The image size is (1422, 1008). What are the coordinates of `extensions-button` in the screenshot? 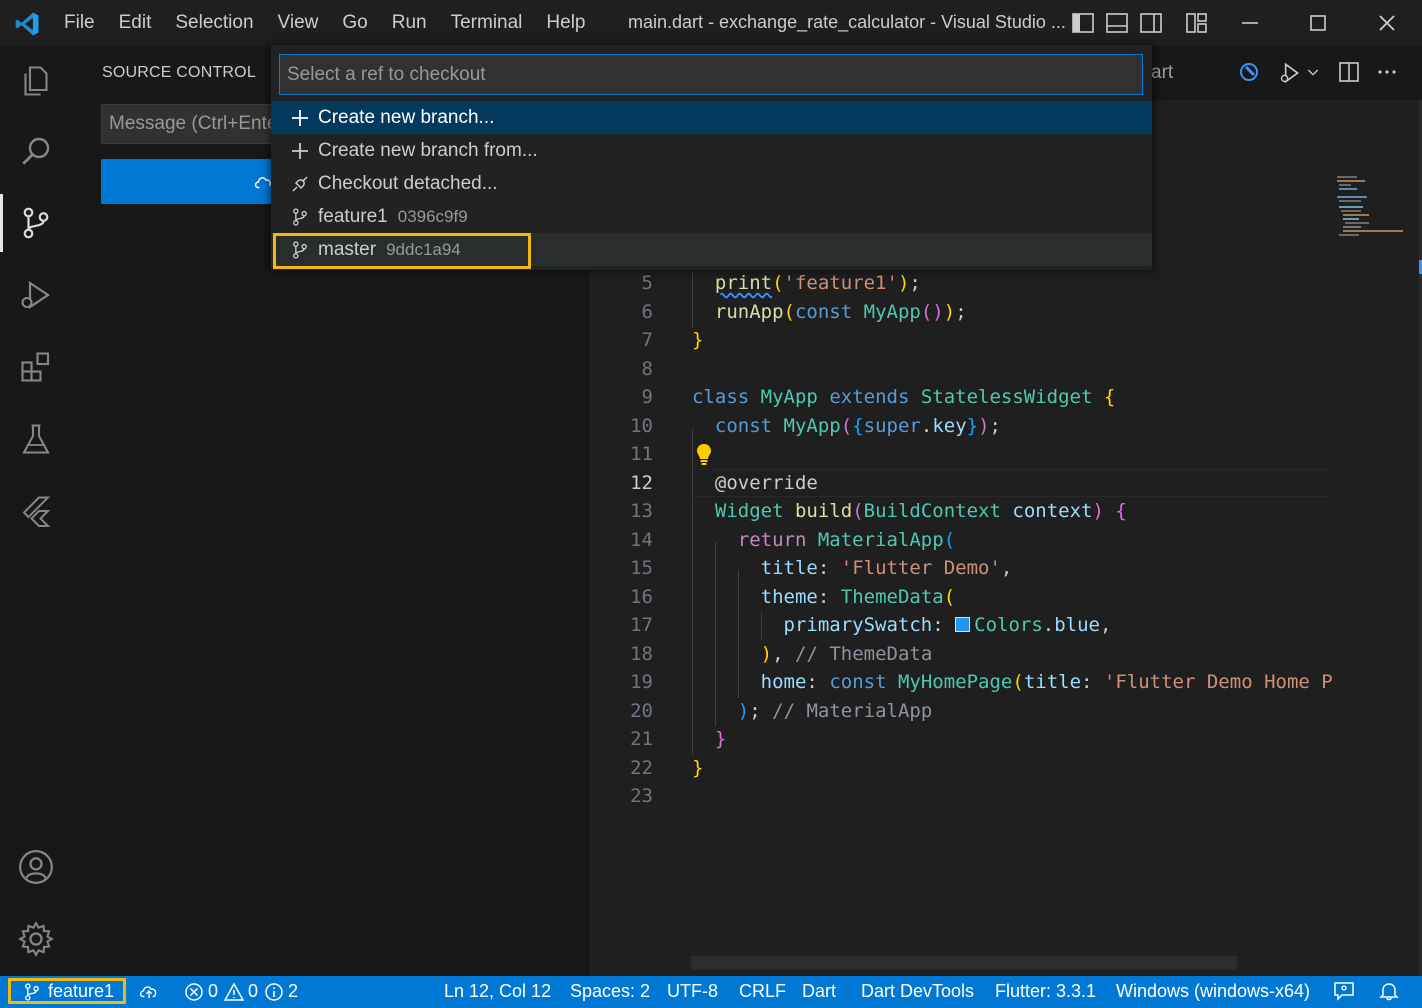 It's located at (36, 367).